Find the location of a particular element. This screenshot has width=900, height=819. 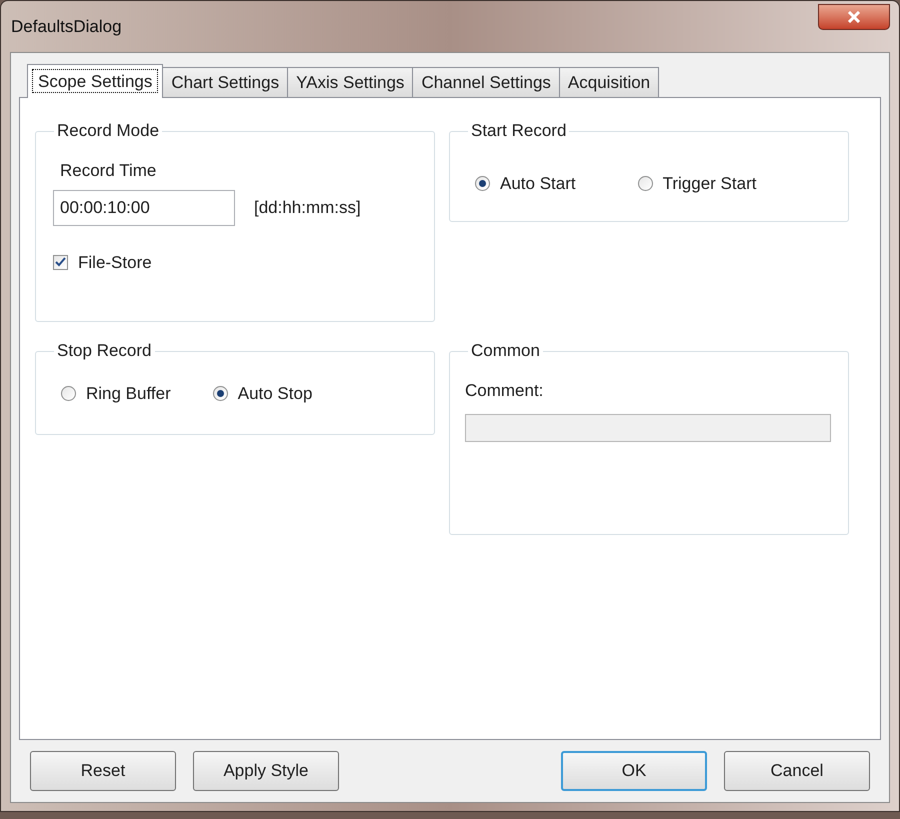

dialog-button: OK is located at coordinates (634, 771).